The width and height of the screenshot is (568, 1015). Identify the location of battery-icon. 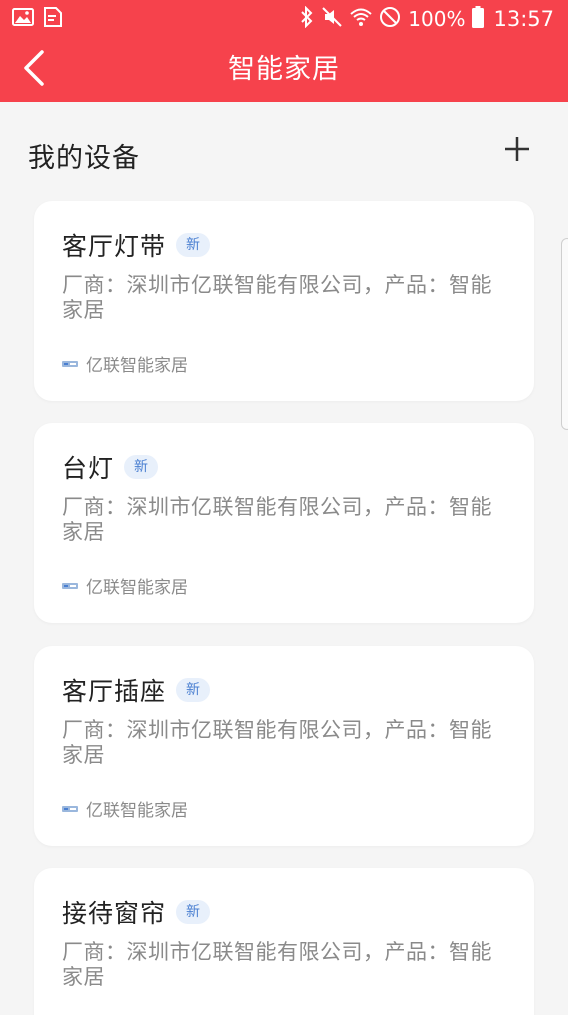
(478, 19).